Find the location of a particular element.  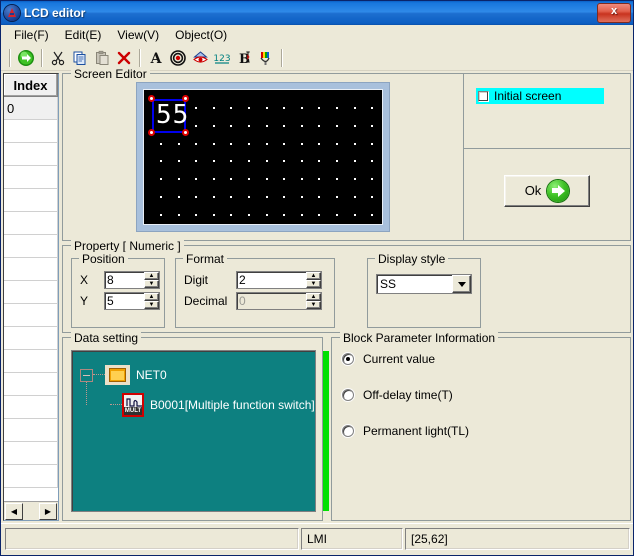

index-horizontal-scrollbar: ◀ ▶ is located at coordinates (31, 510).